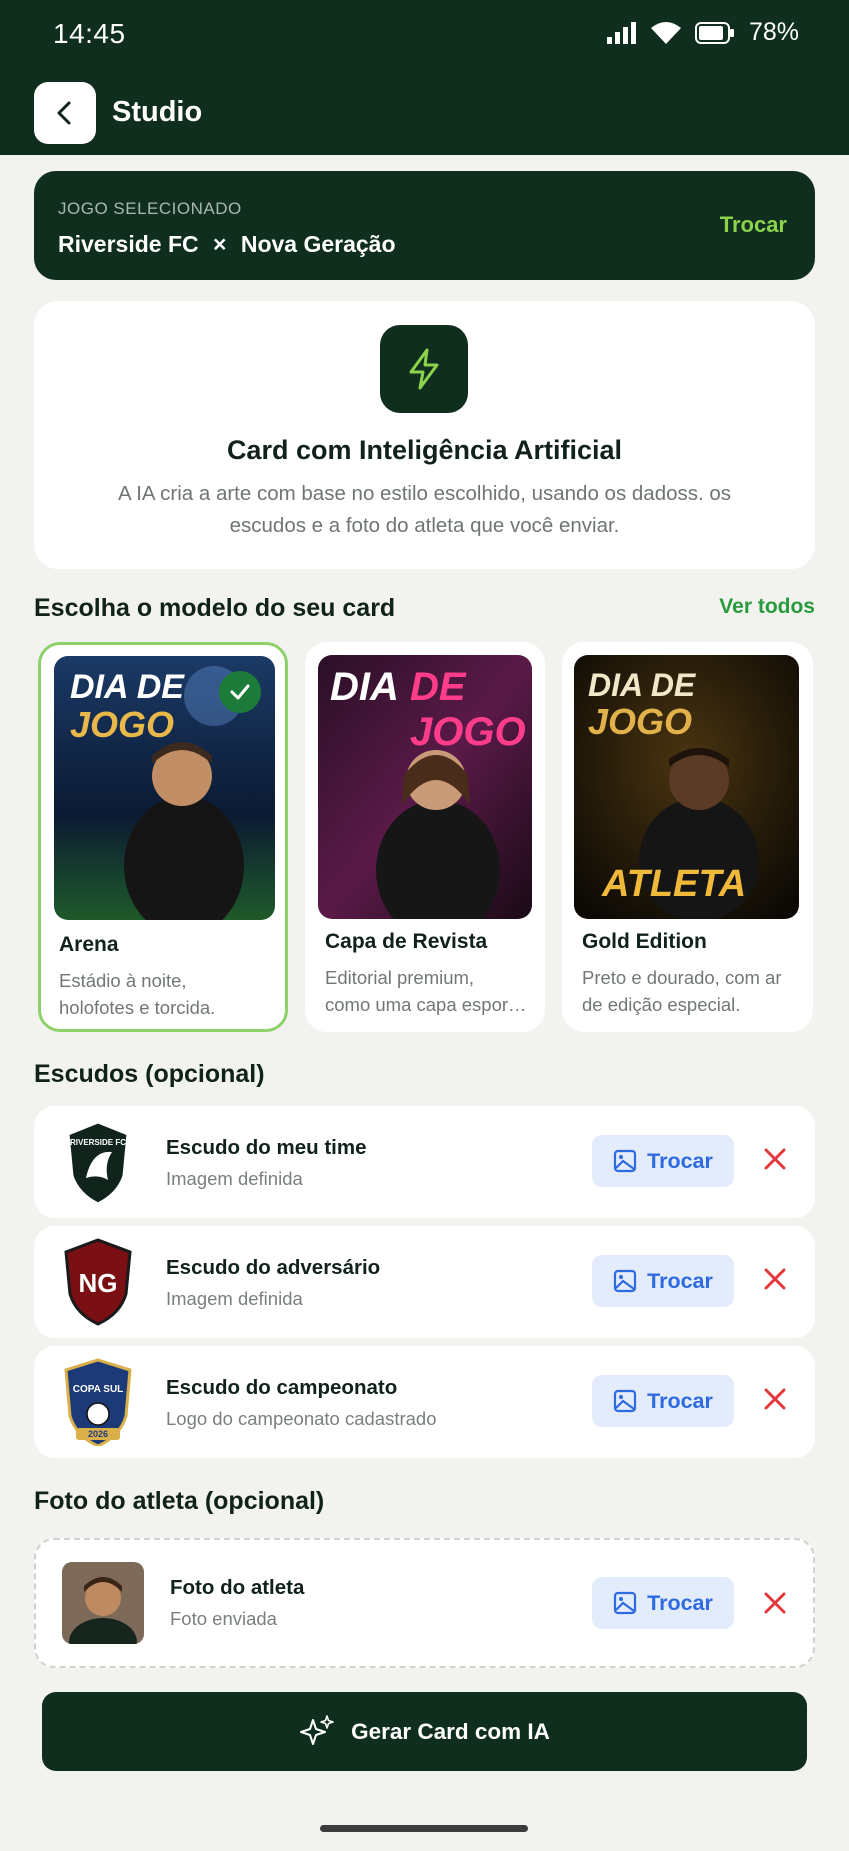 The height and width of the screenshot is (1851, 849). What do you see at coordinates (406, 941) in the screenshot?
I see `template-name: Capa de Revista` at bounding box center [406, 941].